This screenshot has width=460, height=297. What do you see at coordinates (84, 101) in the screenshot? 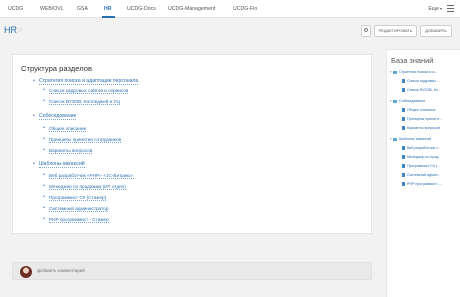
I see `toc-subsection-link: Список ВУЗОВ, Колледжей и УЦ` at bounding box center [84, 101].